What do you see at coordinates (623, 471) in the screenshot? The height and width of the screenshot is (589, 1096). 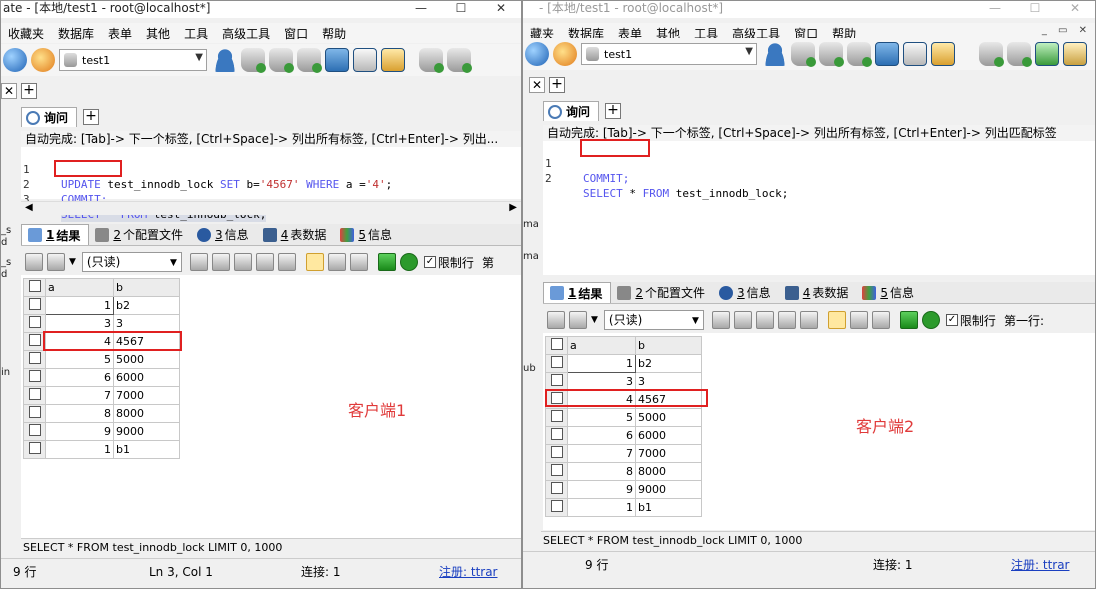 I see `table-row: 8 8000` at bounding box center [623, 471].